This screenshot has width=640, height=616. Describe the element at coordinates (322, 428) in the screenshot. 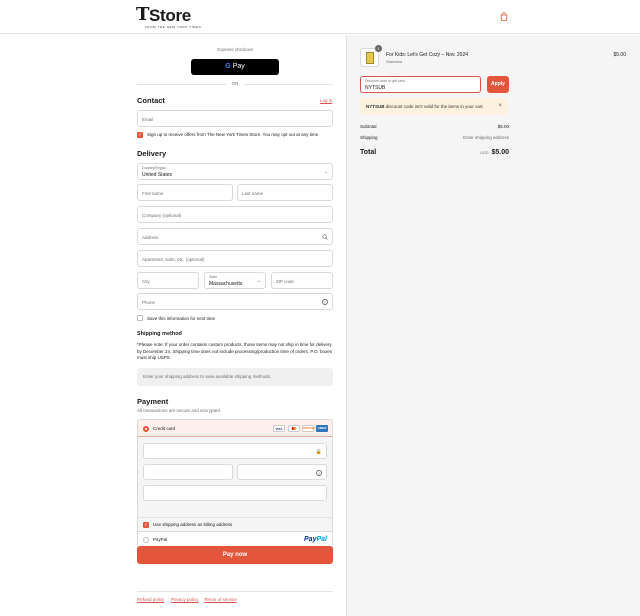

I see `amex-icon: AMEX` at that location.